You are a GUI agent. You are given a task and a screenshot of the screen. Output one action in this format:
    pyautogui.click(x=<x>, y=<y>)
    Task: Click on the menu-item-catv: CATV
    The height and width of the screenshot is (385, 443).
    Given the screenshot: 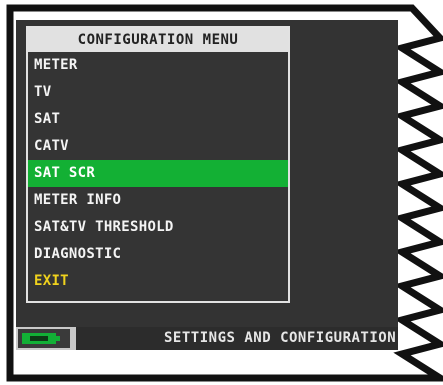 What is the action you would take?
    pyautogui.click(x=158, y=146)
    